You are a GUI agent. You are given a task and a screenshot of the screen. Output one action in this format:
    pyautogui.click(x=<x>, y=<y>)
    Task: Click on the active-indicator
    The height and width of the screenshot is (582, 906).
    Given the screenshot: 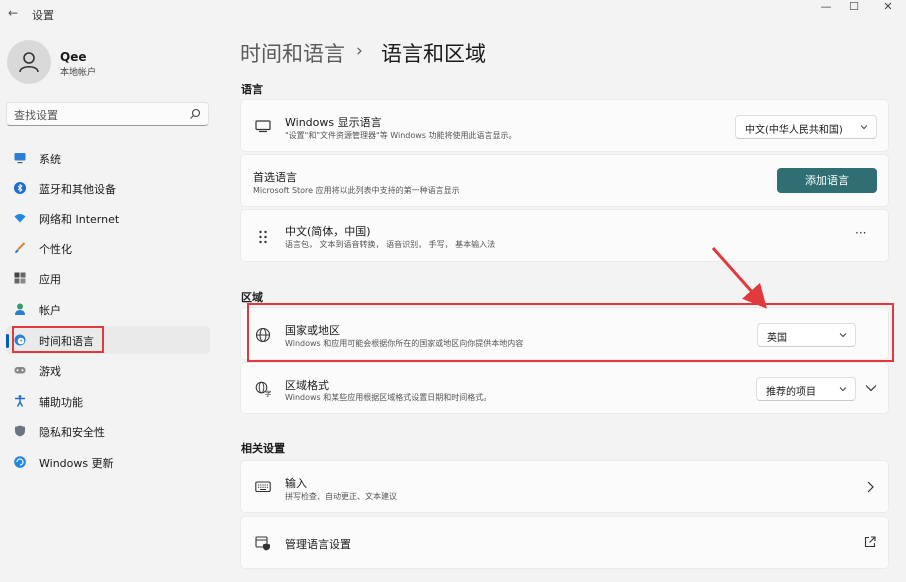 What is the action you would take?
    pyautogui.click(x=7, y=341)
    